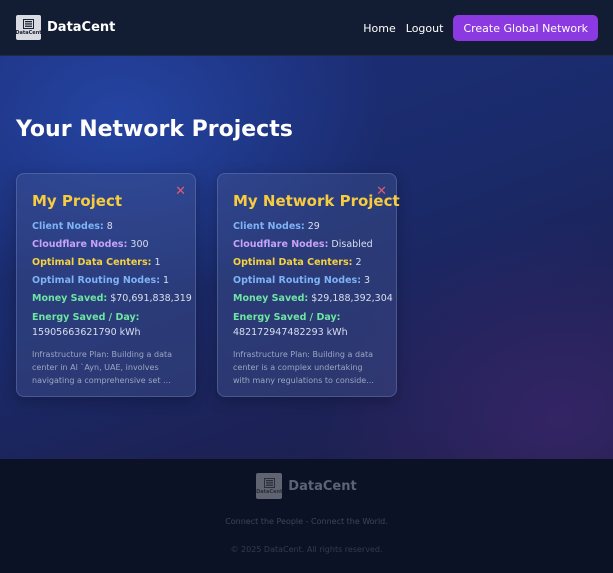 The height and width of the screenshot is (573, 613). What do you see at coordinates (151, 298) in the screenshot?
I see `stat-value: $70,691,838,319` at bounding box center [151, 298].